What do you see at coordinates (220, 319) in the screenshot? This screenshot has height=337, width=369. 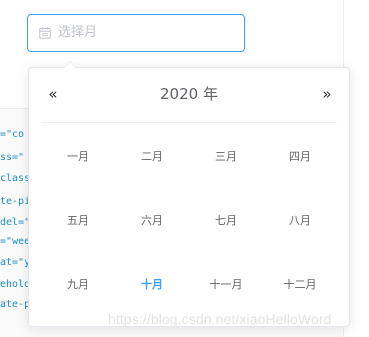 I see `watermark: https://blog.csdn.net/xiaoHelloWord` at bounding box center [220, 319].